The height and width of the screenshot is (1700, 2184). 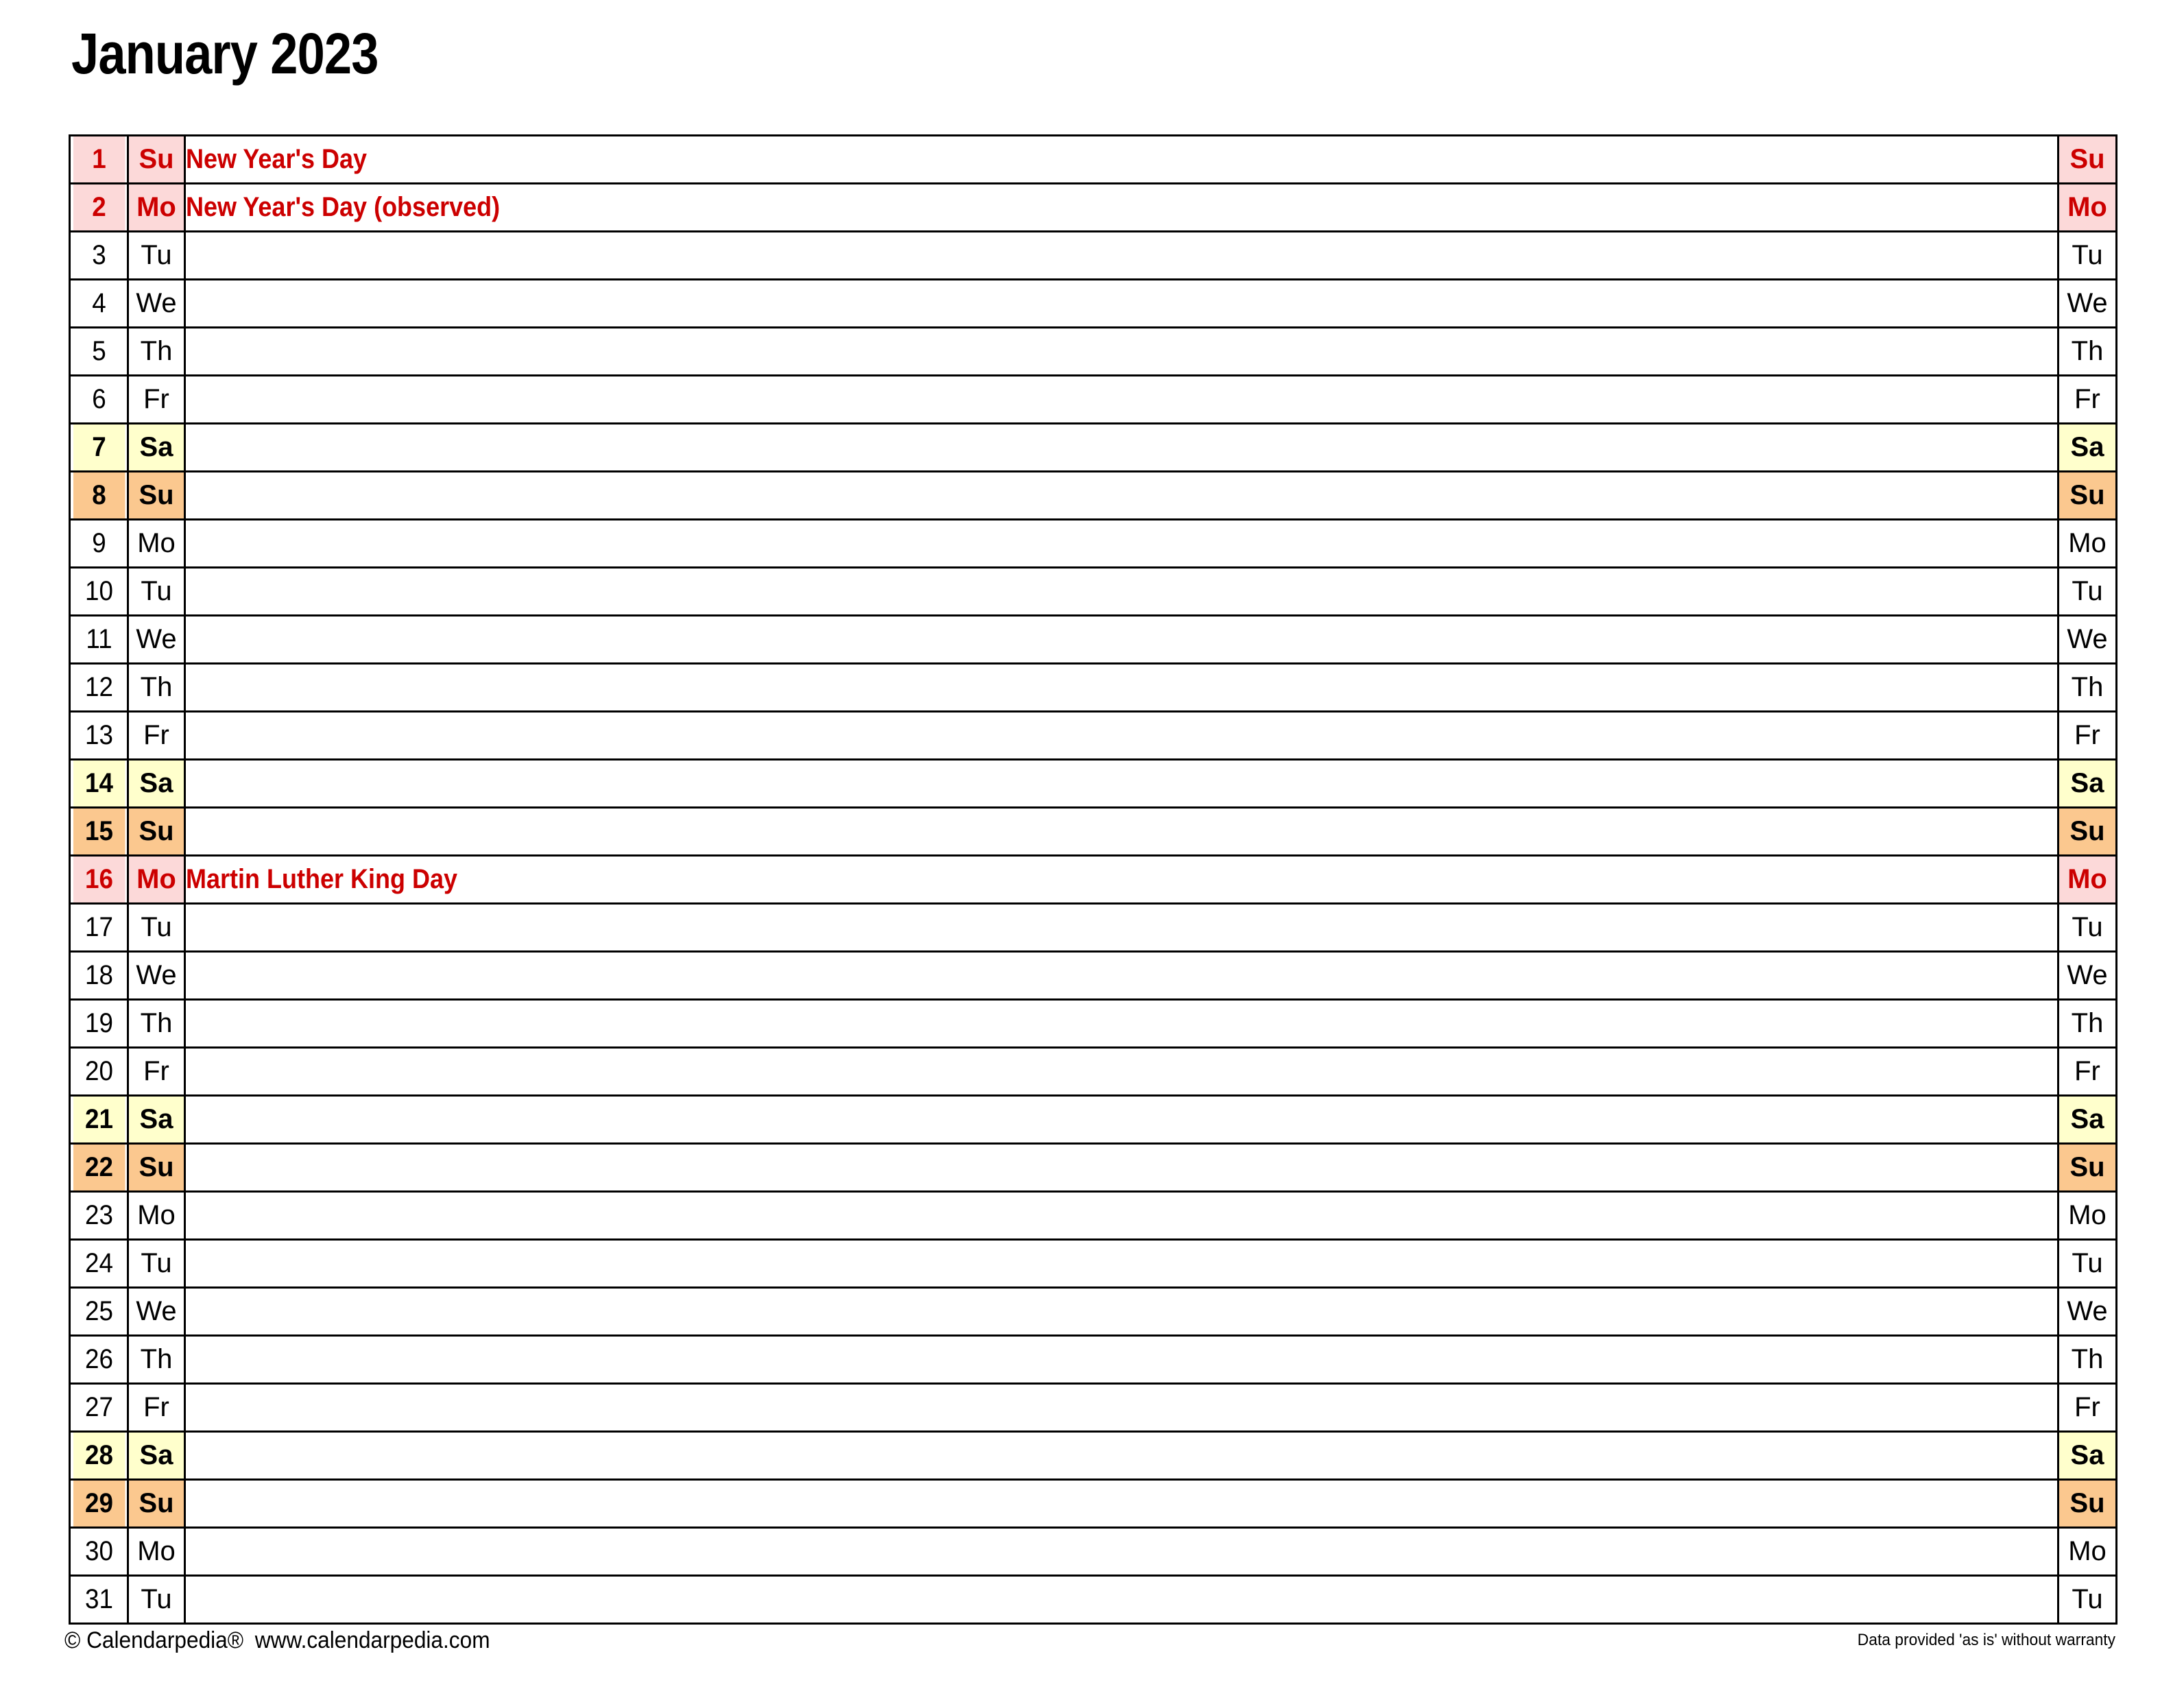 I want to click on table-row: 1 Su New Year's Day Su, so click(x=1093, y=159).